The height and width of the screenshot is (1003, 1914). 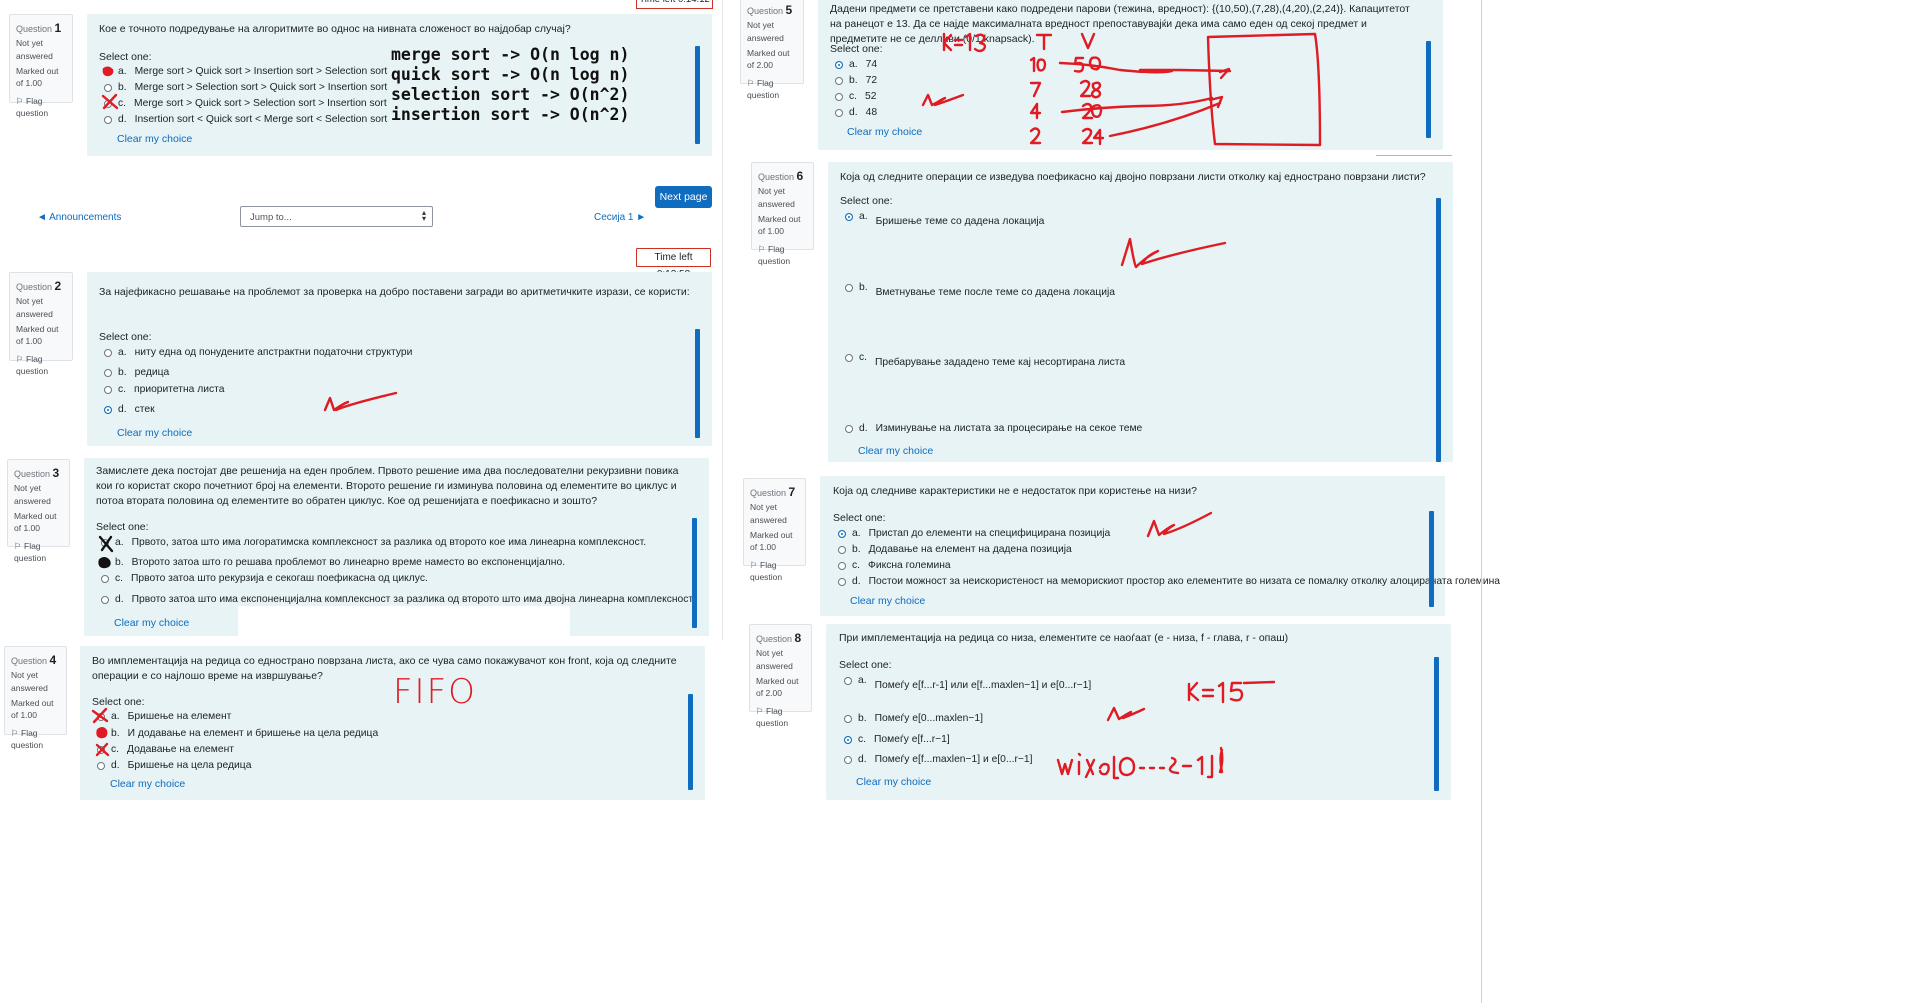 What do you see at coordinates (856, 64) in the screenshot?
I see `option-a: a. 74` at bounding box center [856, 64].